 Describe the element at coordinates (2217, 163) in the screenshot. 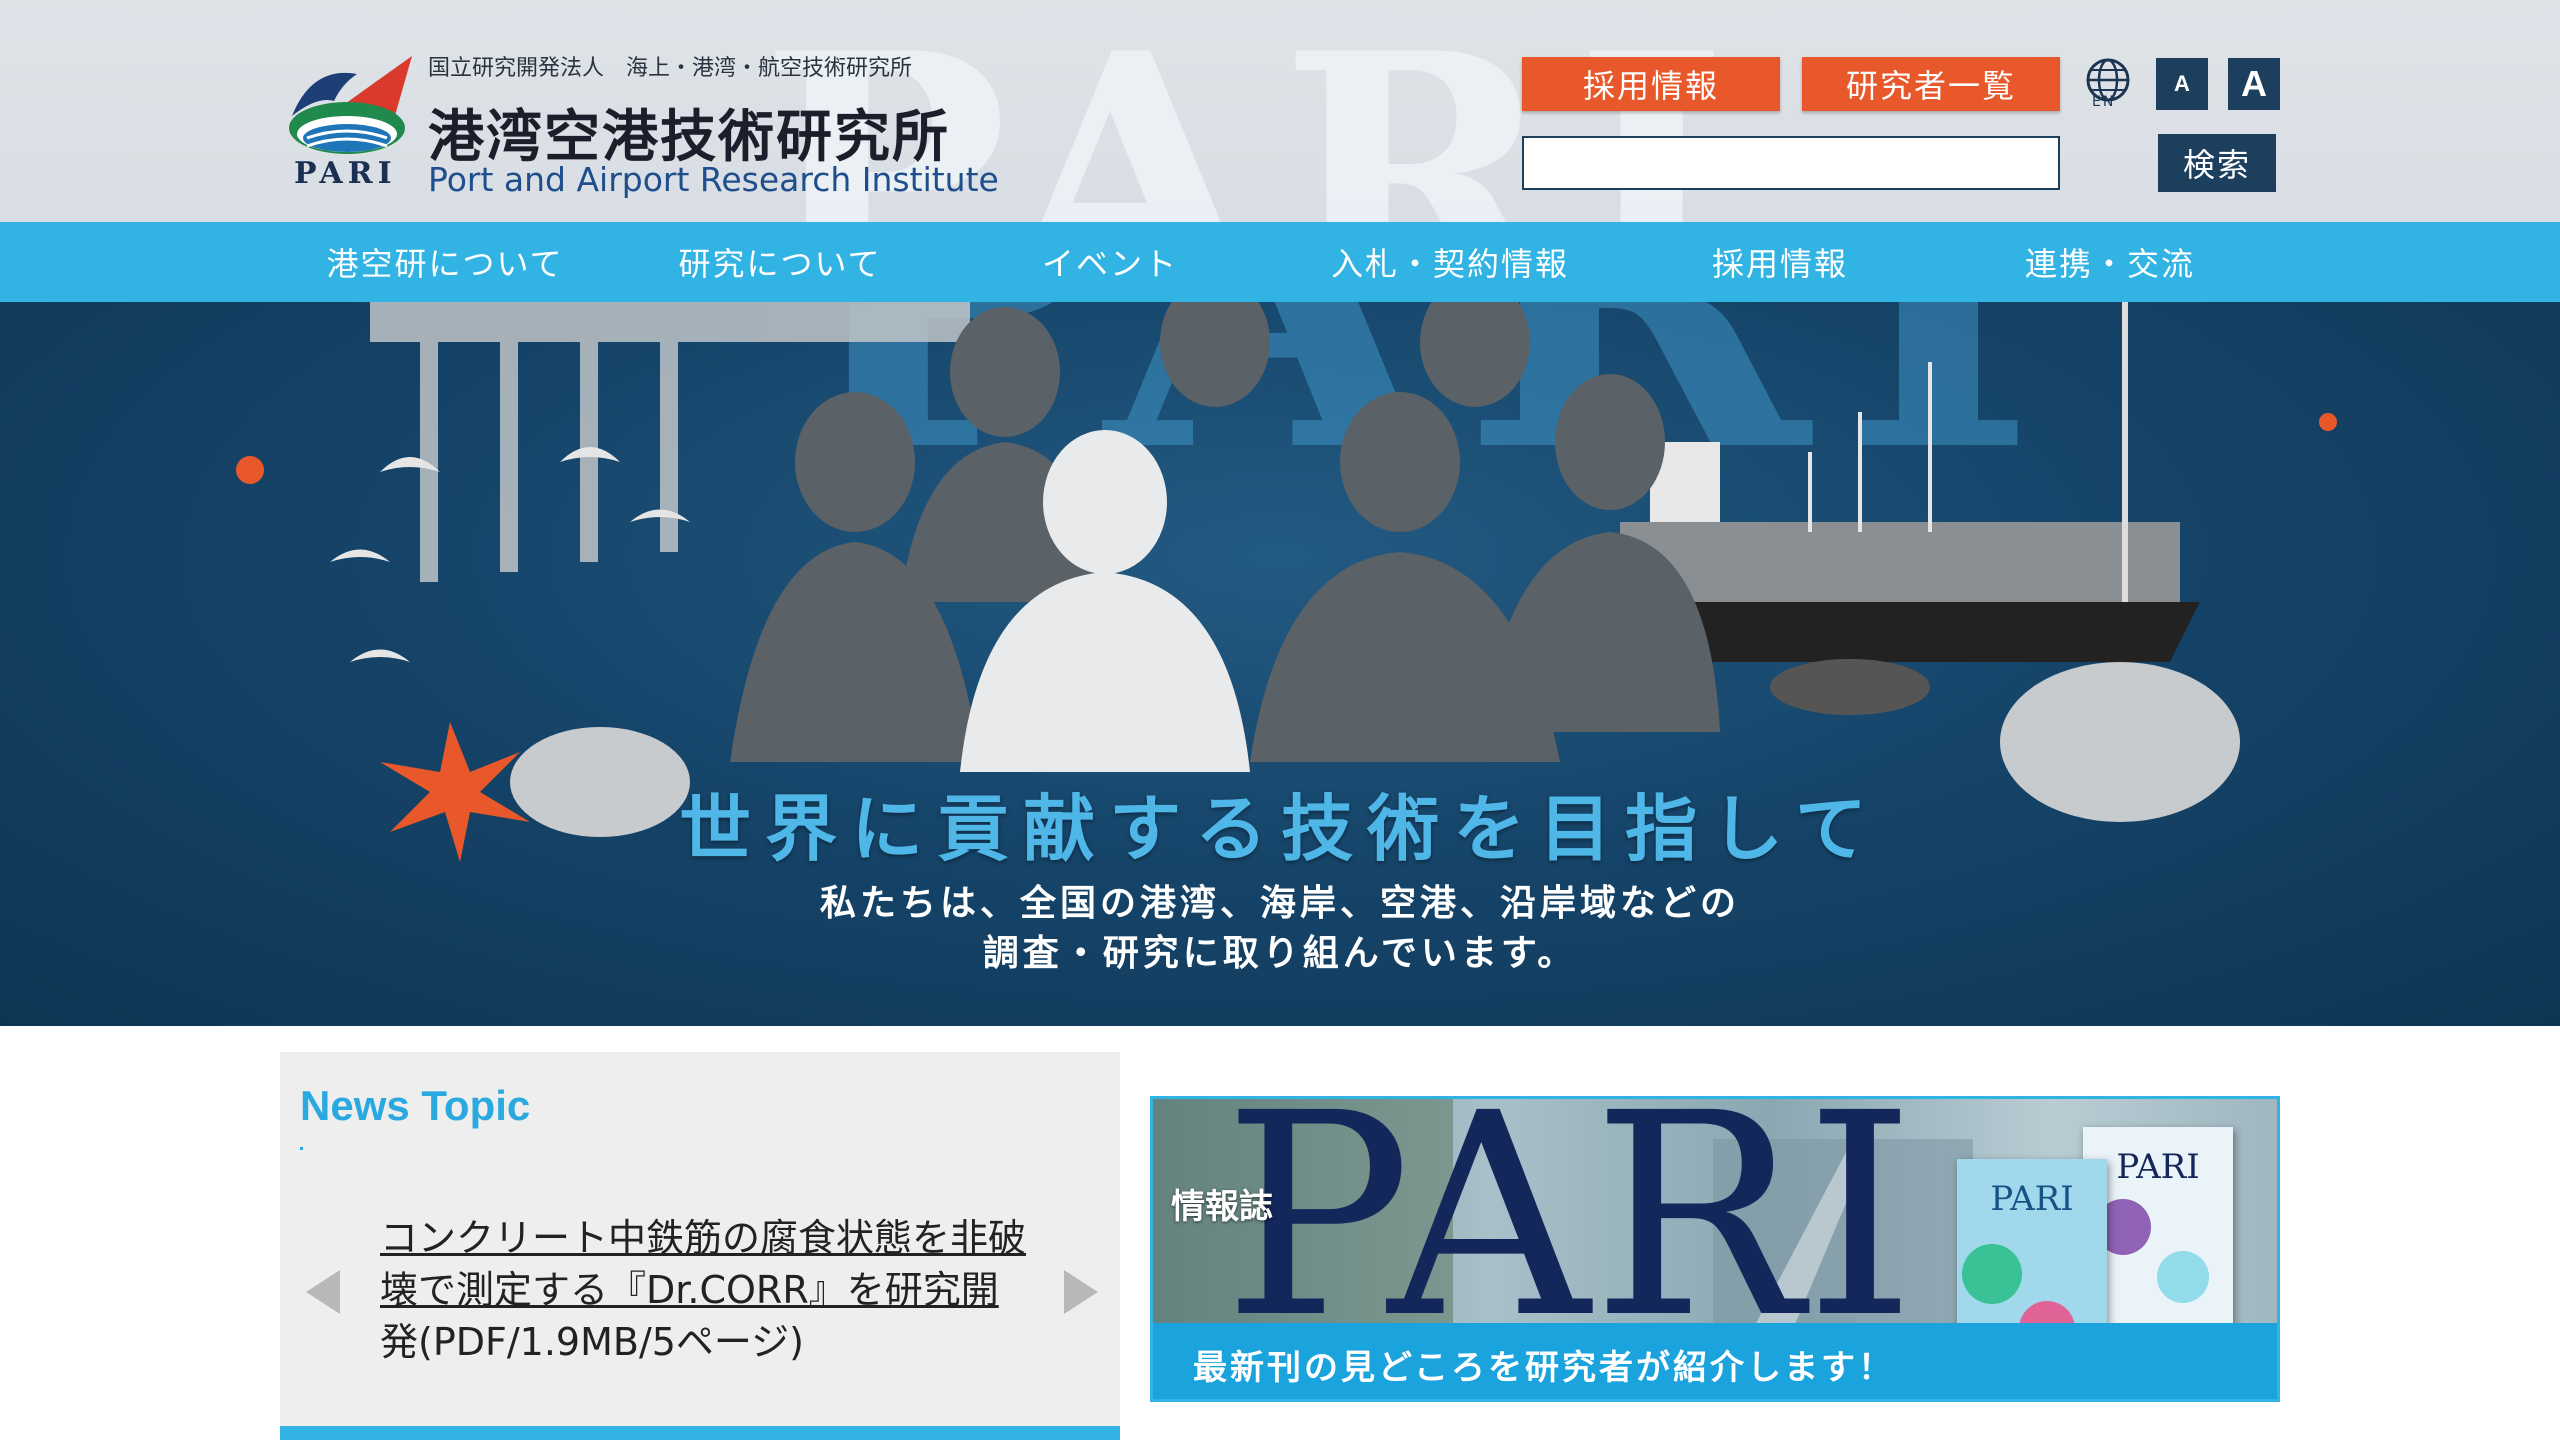

I see `search-button: 検索` at that location.